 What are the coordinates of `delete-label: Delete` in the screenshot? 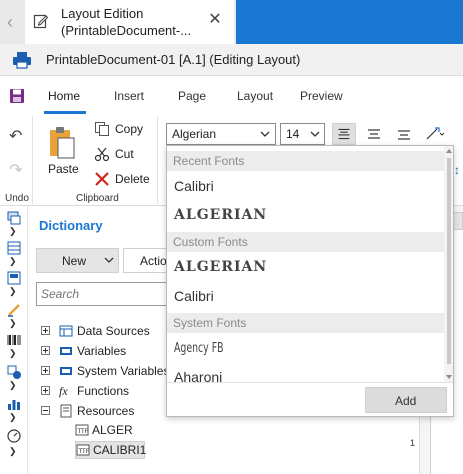 It's located at (132, 179).